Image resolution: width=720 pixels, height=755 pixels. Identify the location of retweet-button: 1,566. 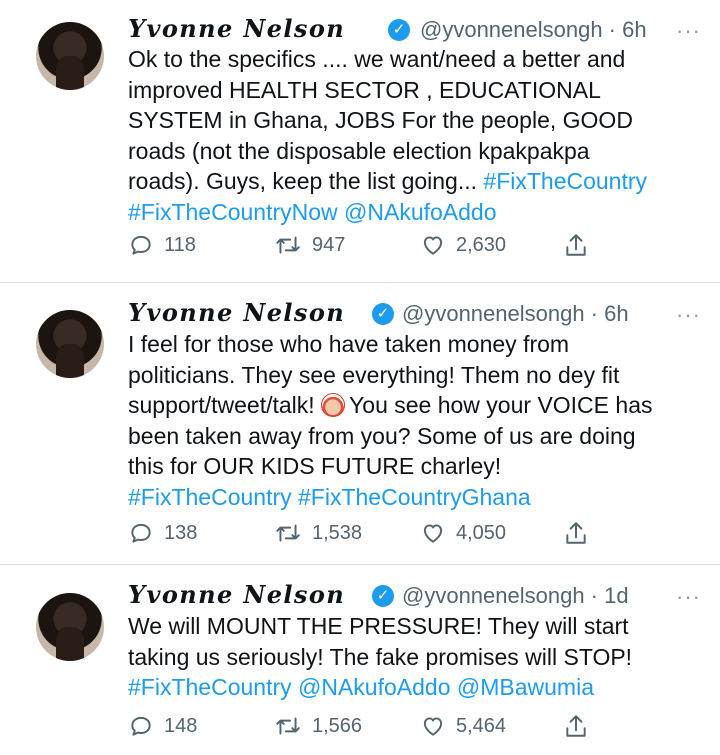
(318, 726).